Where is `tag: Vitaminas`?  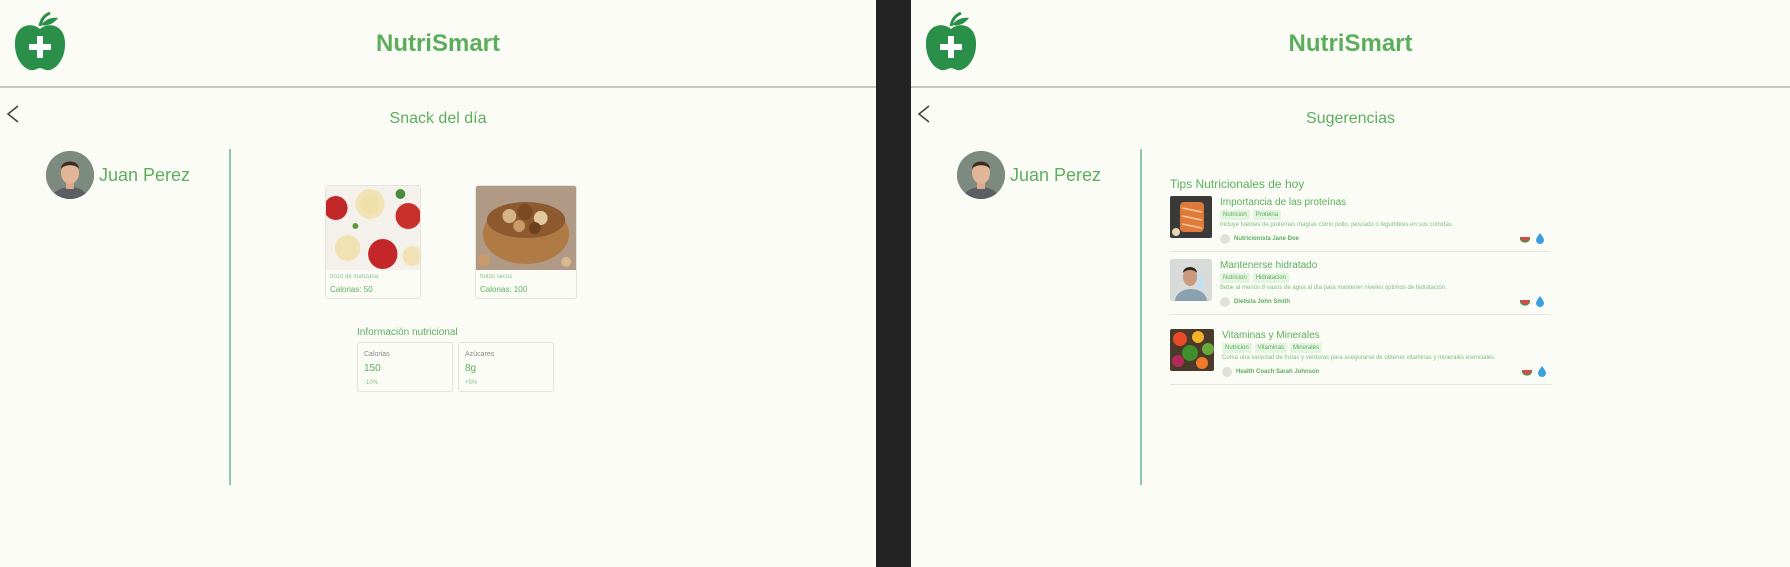
tag: Vitaminas is located at coordinates (1270, 348).